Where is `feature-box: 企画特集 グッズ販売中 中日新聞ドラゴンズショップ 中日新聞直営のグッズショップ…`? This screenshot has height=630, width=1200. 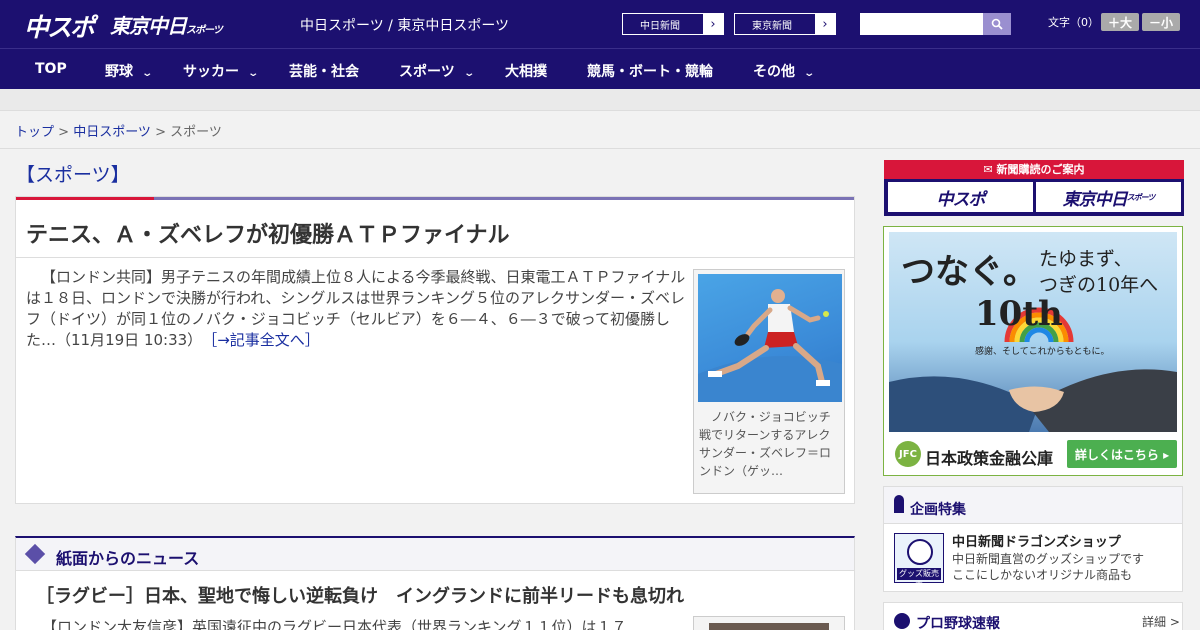
feature-box: 企画特集 グッズ販売中 中日新聞ドラゴンズショップ 中日新聞直営のグッズショップ… is located at coordinates (1033, 539).